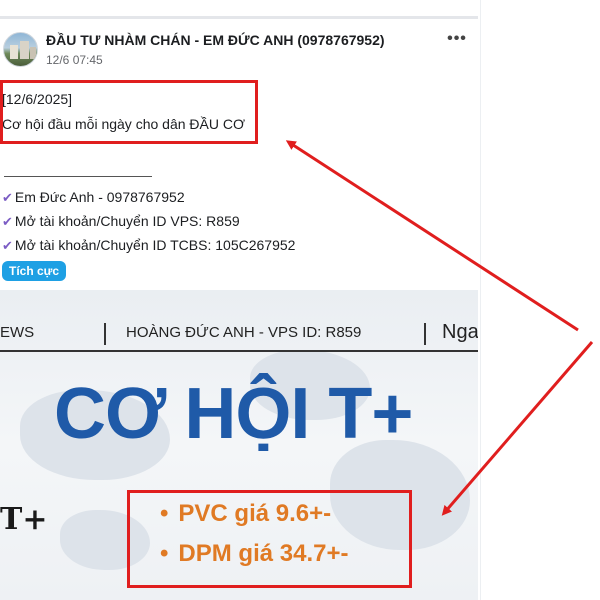  I want to click on contact-line: ✔ Mở tài khoản/Chuyển ID TCBS: 105C267952, so click(148, 245).